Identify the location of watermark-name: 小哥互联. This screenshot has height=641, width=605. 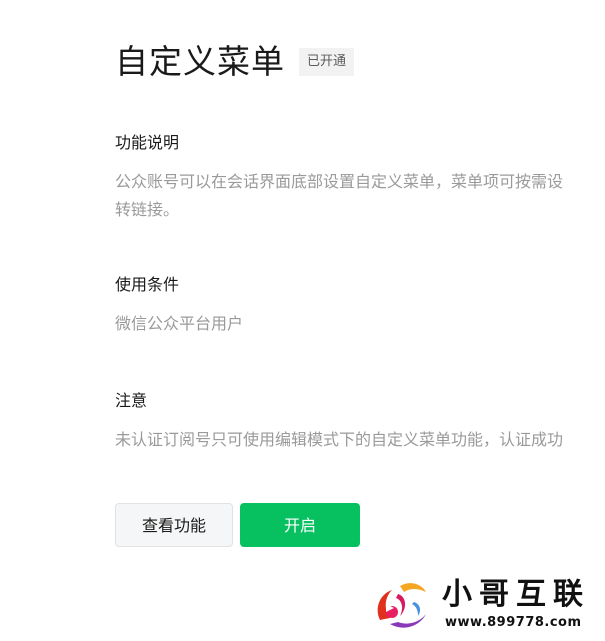
(516, 594).